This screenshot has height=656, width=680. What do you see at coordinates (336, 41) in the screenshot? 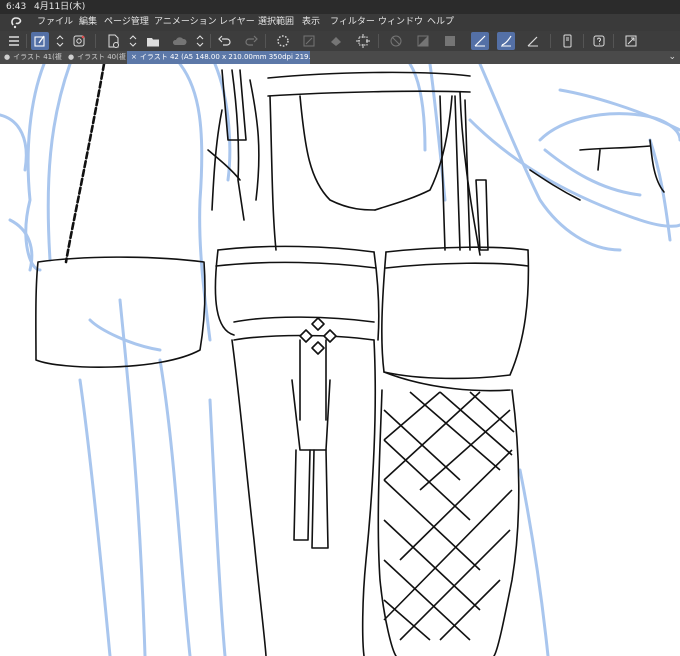
I see `fill-icon` at bounding box center [336, 41].